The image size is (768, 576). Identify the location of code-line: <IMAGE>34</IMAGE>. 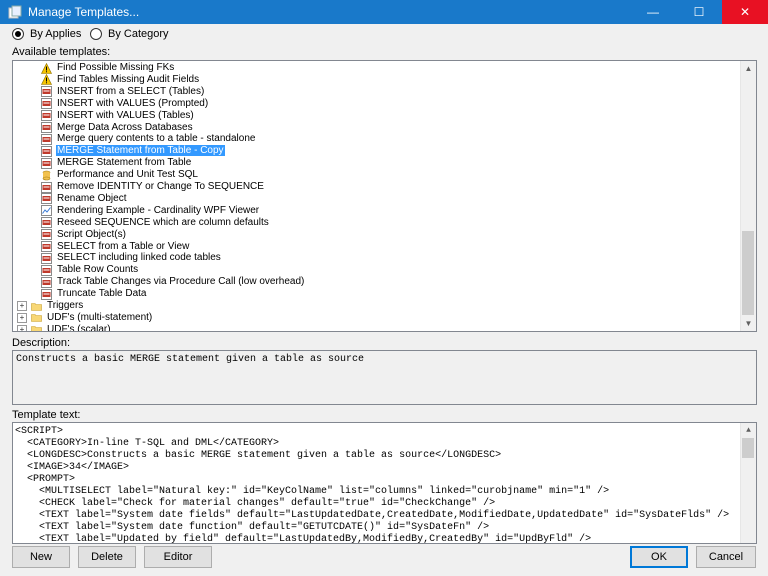
(72, 467).